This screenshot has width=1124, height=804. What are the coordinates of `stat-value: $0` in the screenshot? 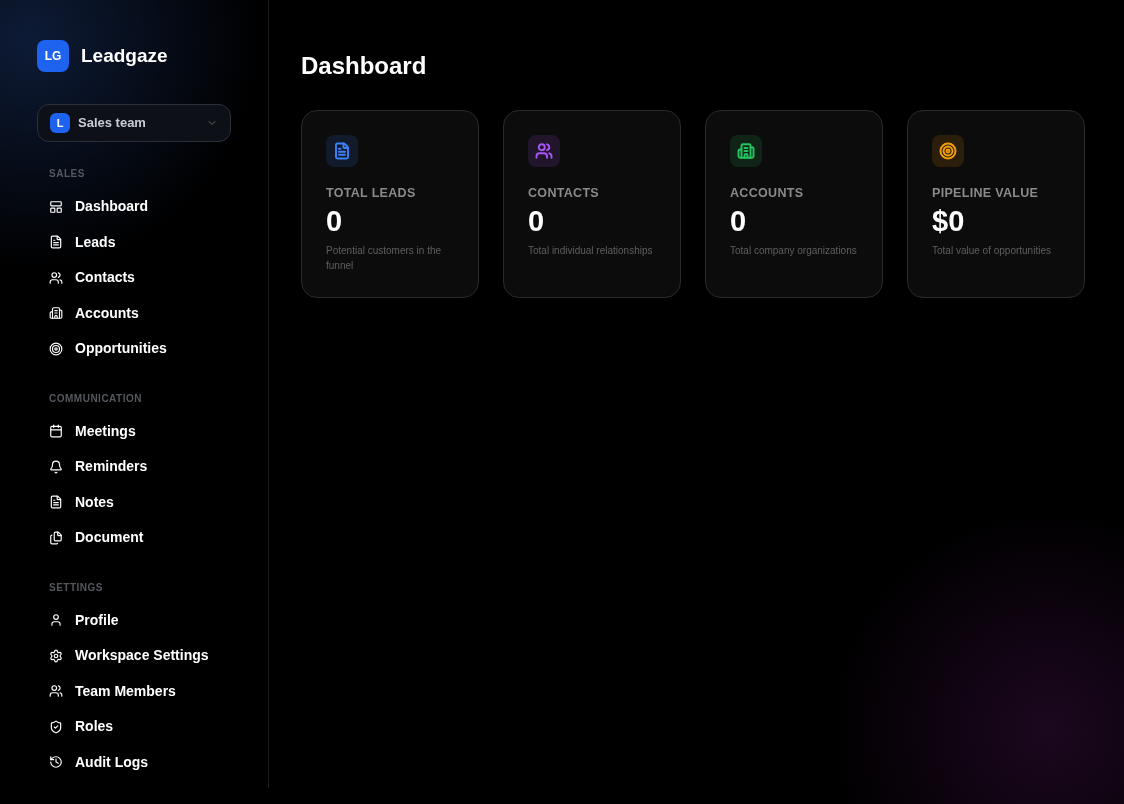 It's located at (949, 221).